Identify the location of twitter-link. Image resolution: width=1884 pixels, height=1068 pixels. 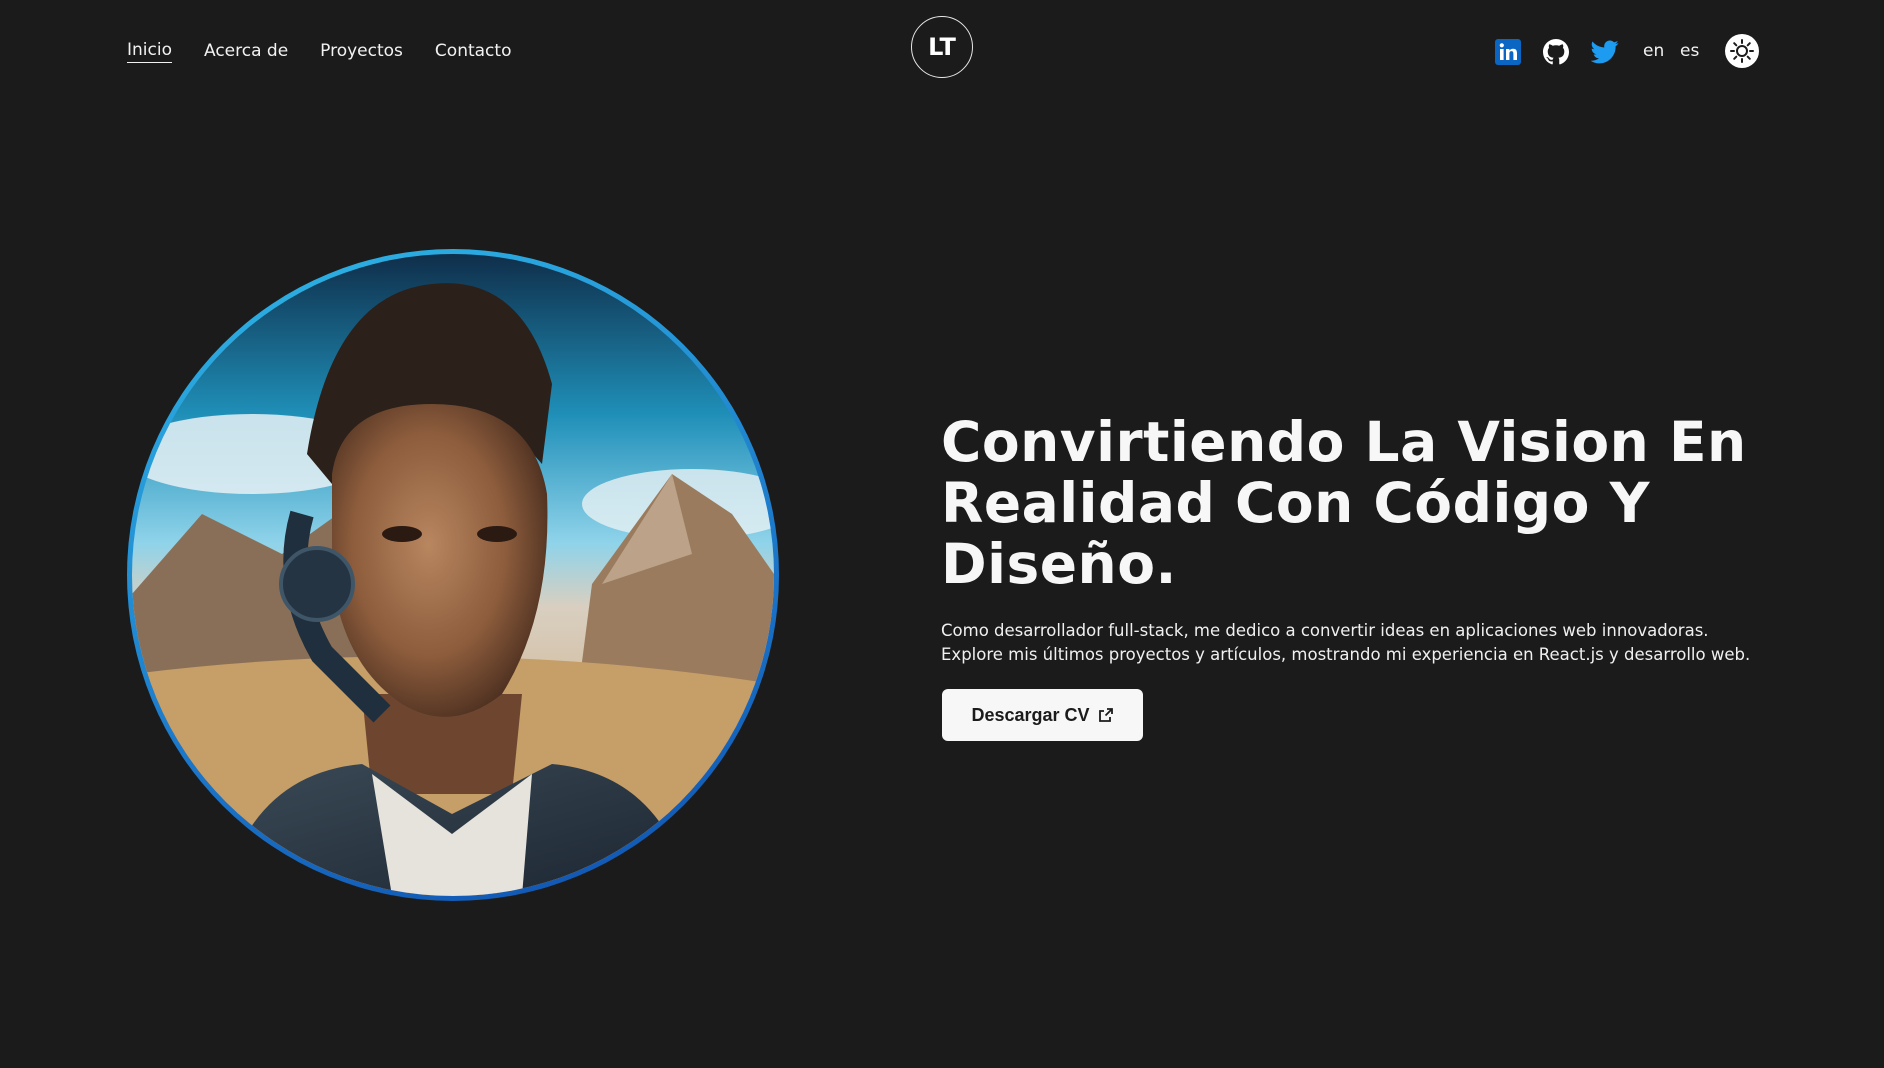
(1605, 52).